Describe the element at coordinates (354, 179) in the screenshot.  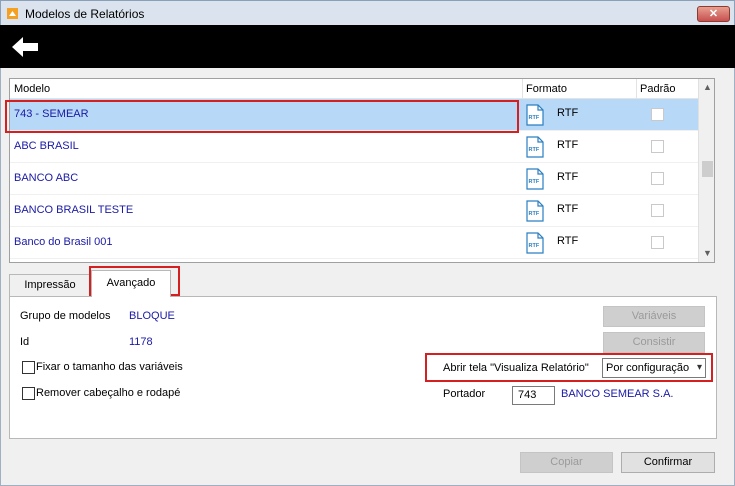
I see `table-row: BANCO ABC RTF RTF` at that location.